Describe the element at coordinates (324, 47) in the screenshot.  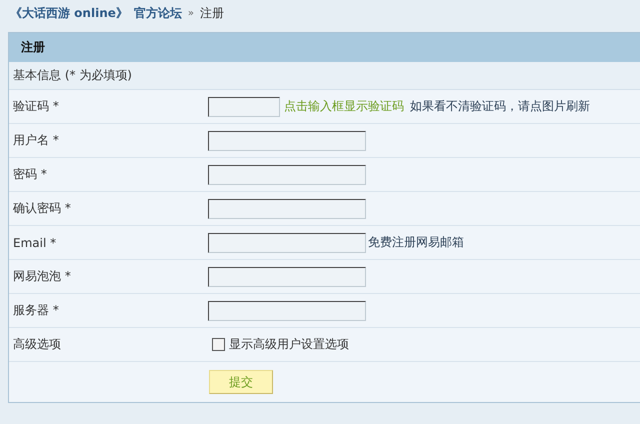
I see `panel-title: 注册` at that location.